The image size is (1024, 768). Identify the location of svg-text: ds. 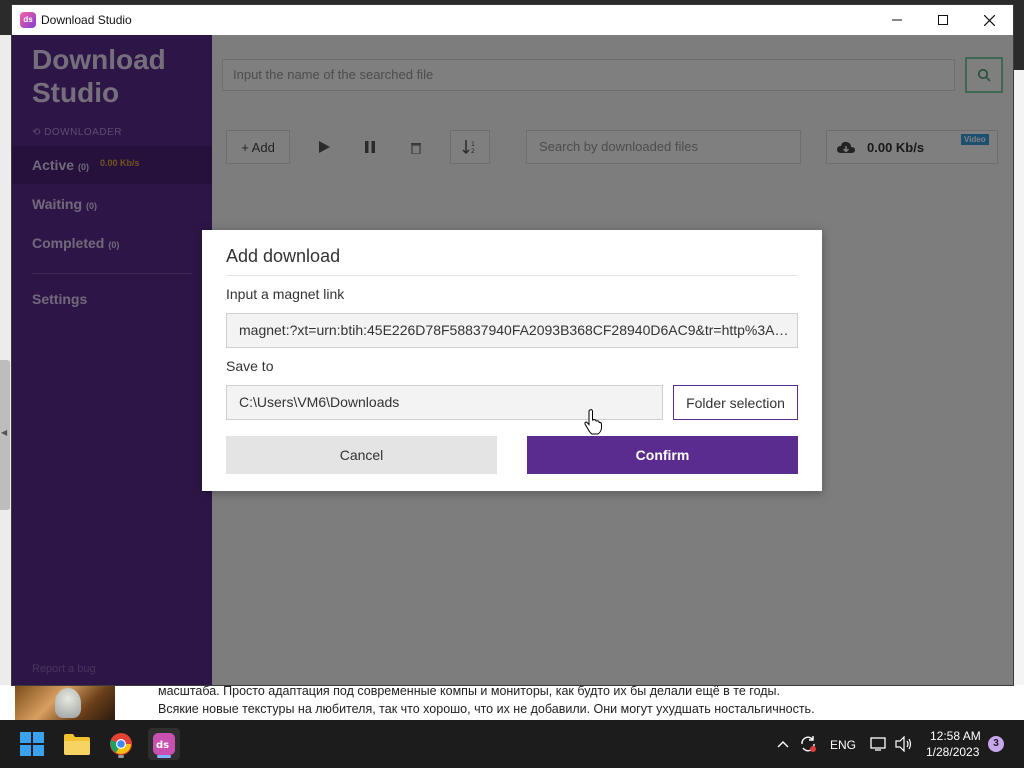
(162, 745).